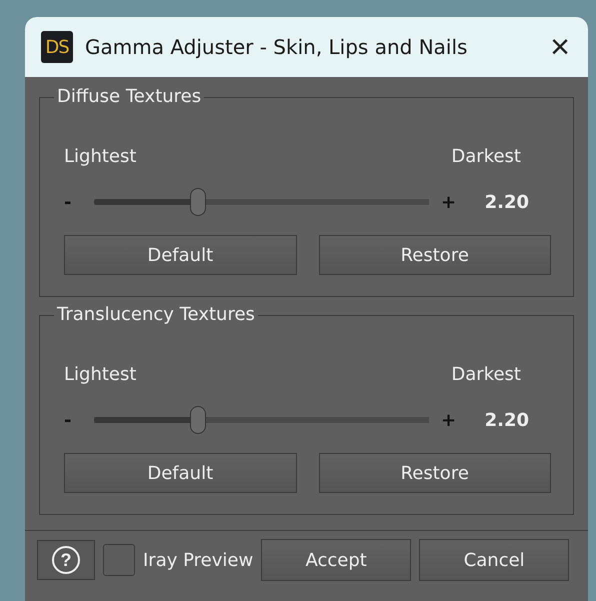 Image resolution: width=596 pixels, height=601 pixels. I want to click on cancel-button: Cancel, so click(494, 560).